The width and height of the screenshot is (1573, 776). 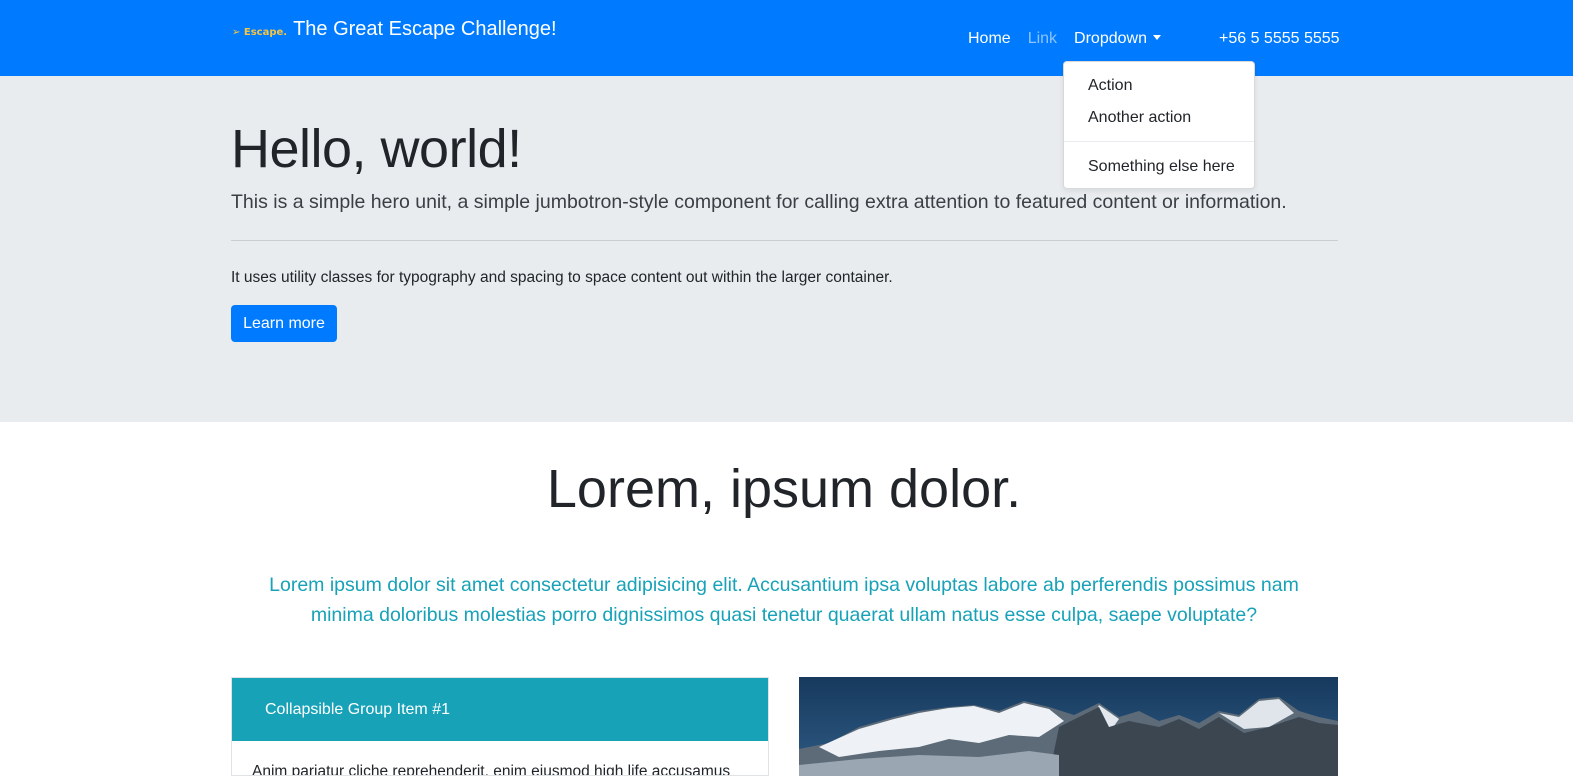 I want to click on mountain-photo-icon, so click(x=1068, y=726).